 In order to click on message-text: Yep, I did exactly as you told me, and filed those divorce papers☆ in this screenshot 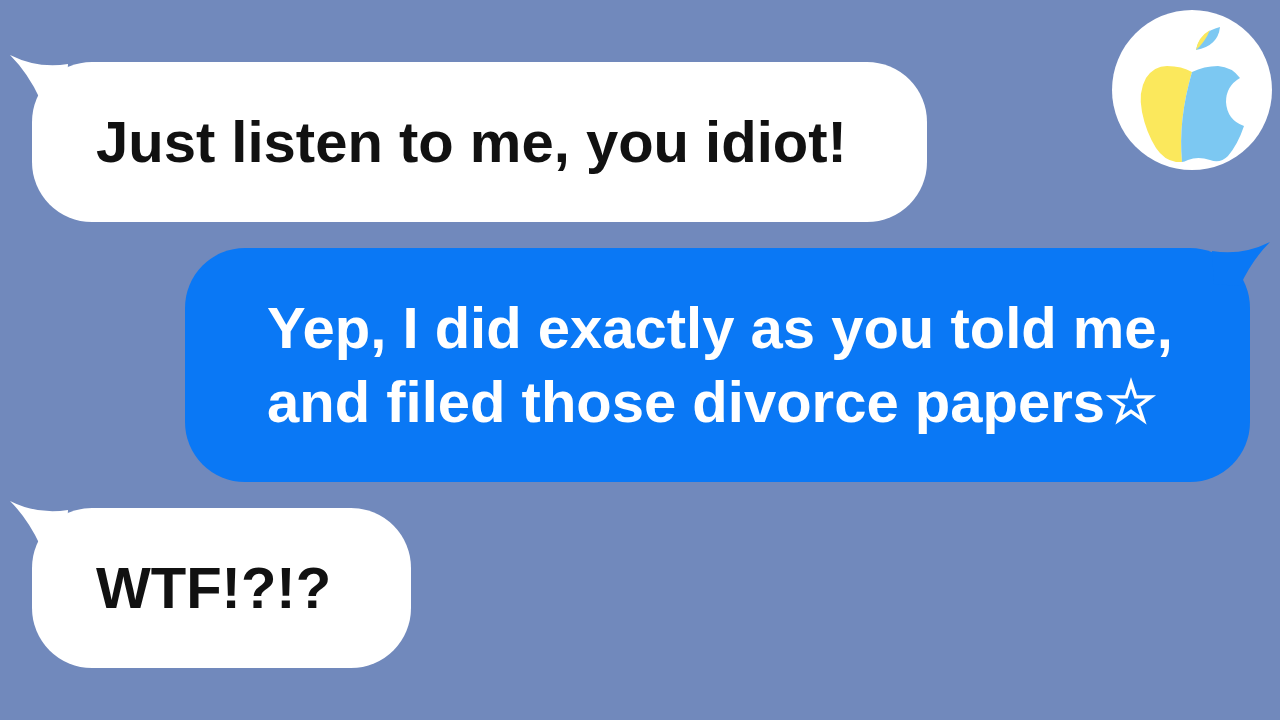, I will do `click(720, 365)`.